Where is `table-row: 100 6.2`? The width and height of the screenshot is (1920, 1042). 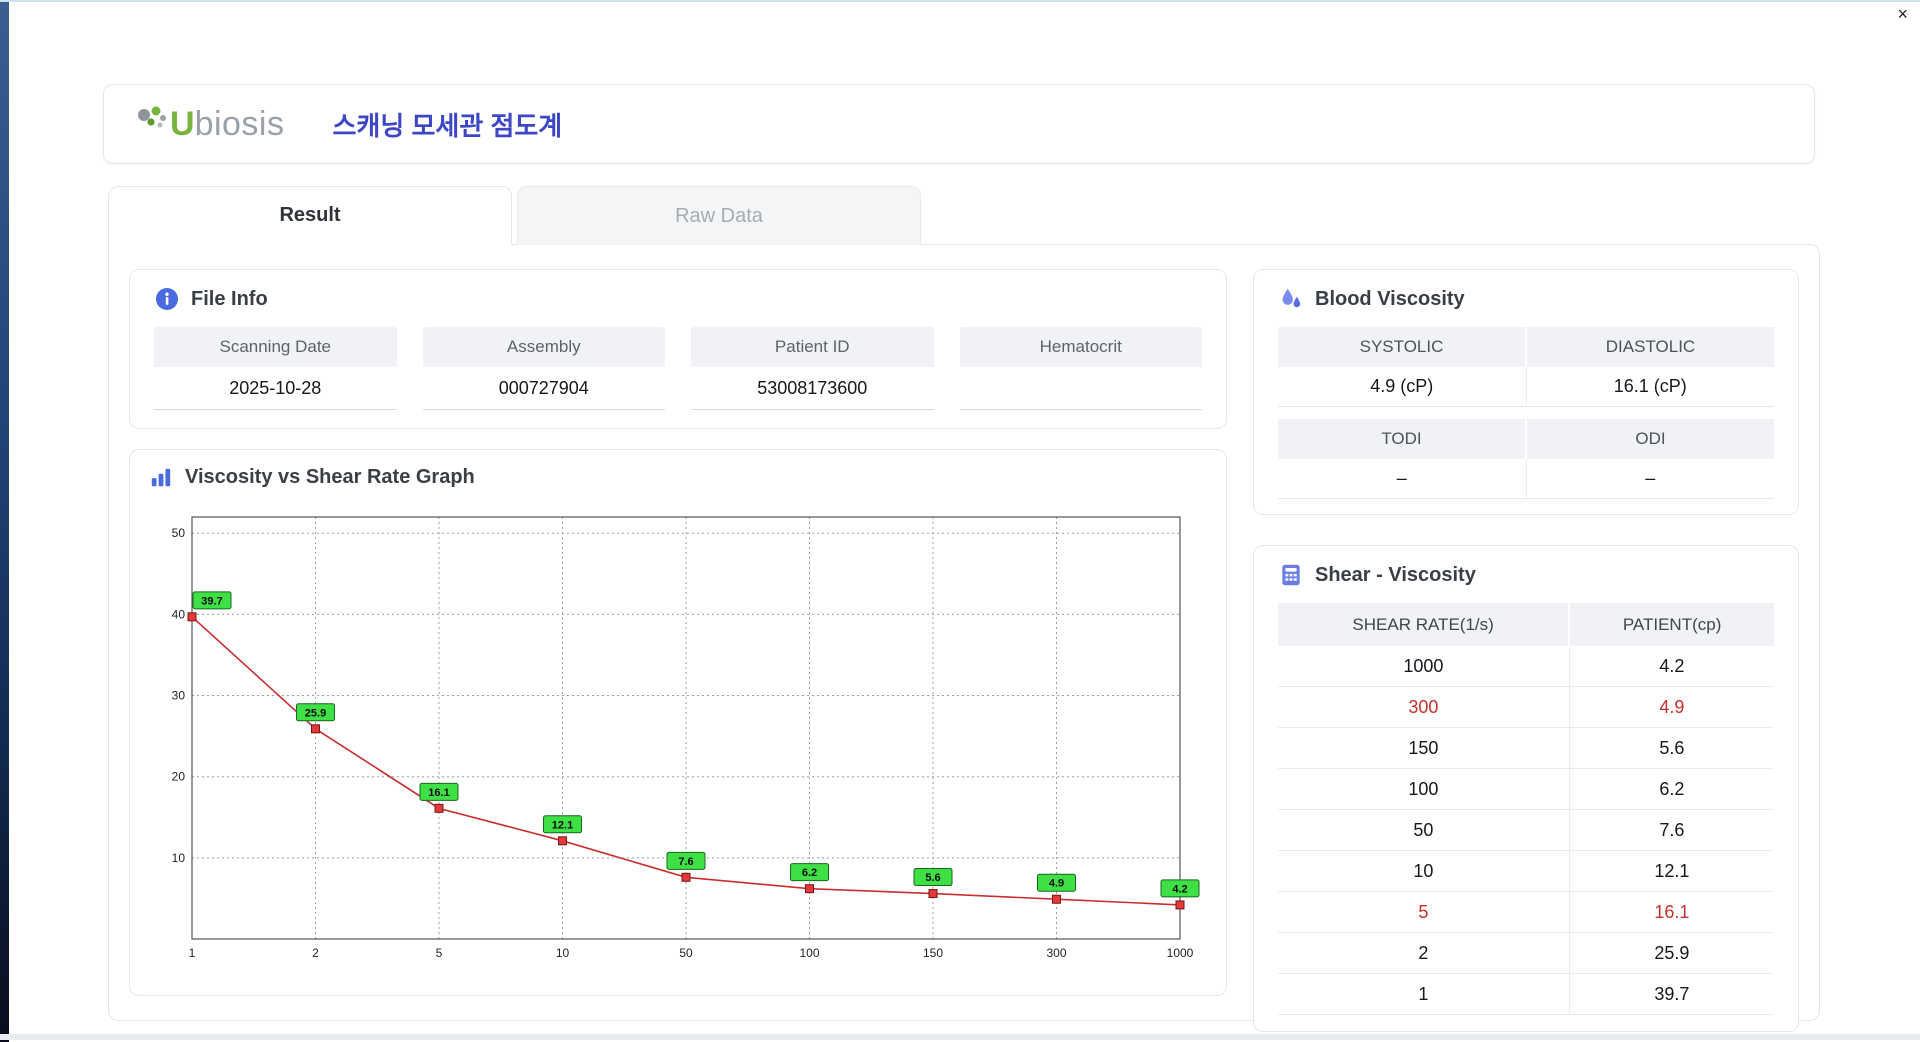 table-row: 100 6.2 is located at coordinates (1526, 789).